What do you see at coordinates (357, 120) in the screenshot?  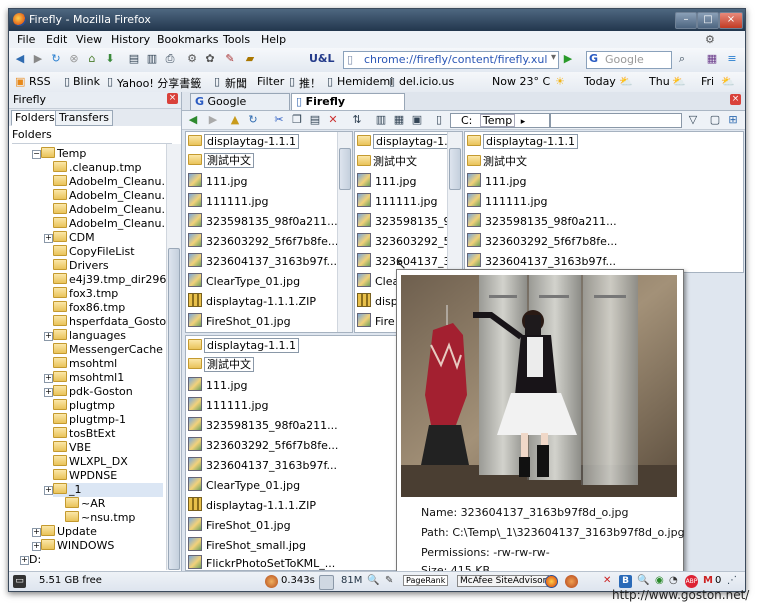 I see `view-icon: ⇅` at bounding box center [357, 120].